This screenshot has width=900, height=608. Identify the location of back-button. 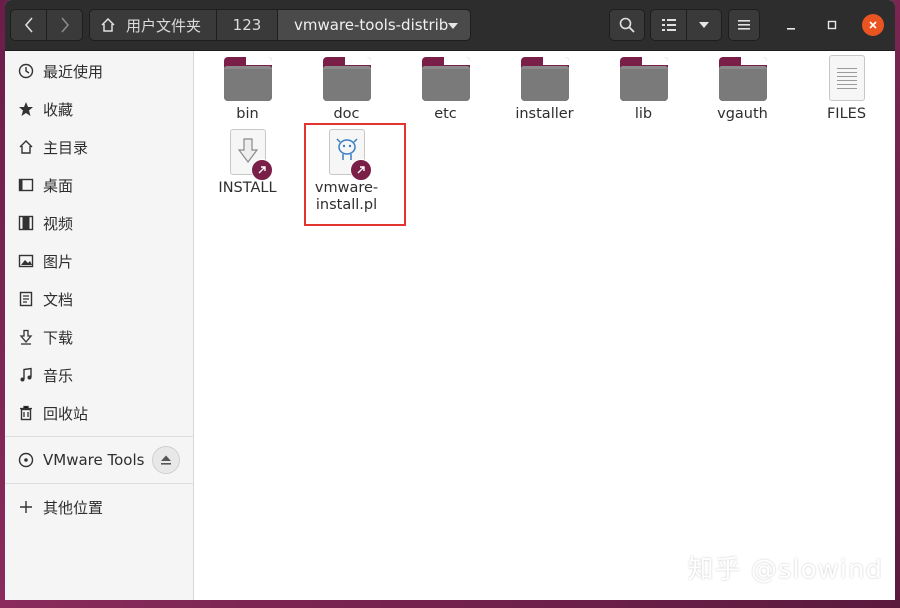
(28, 25).